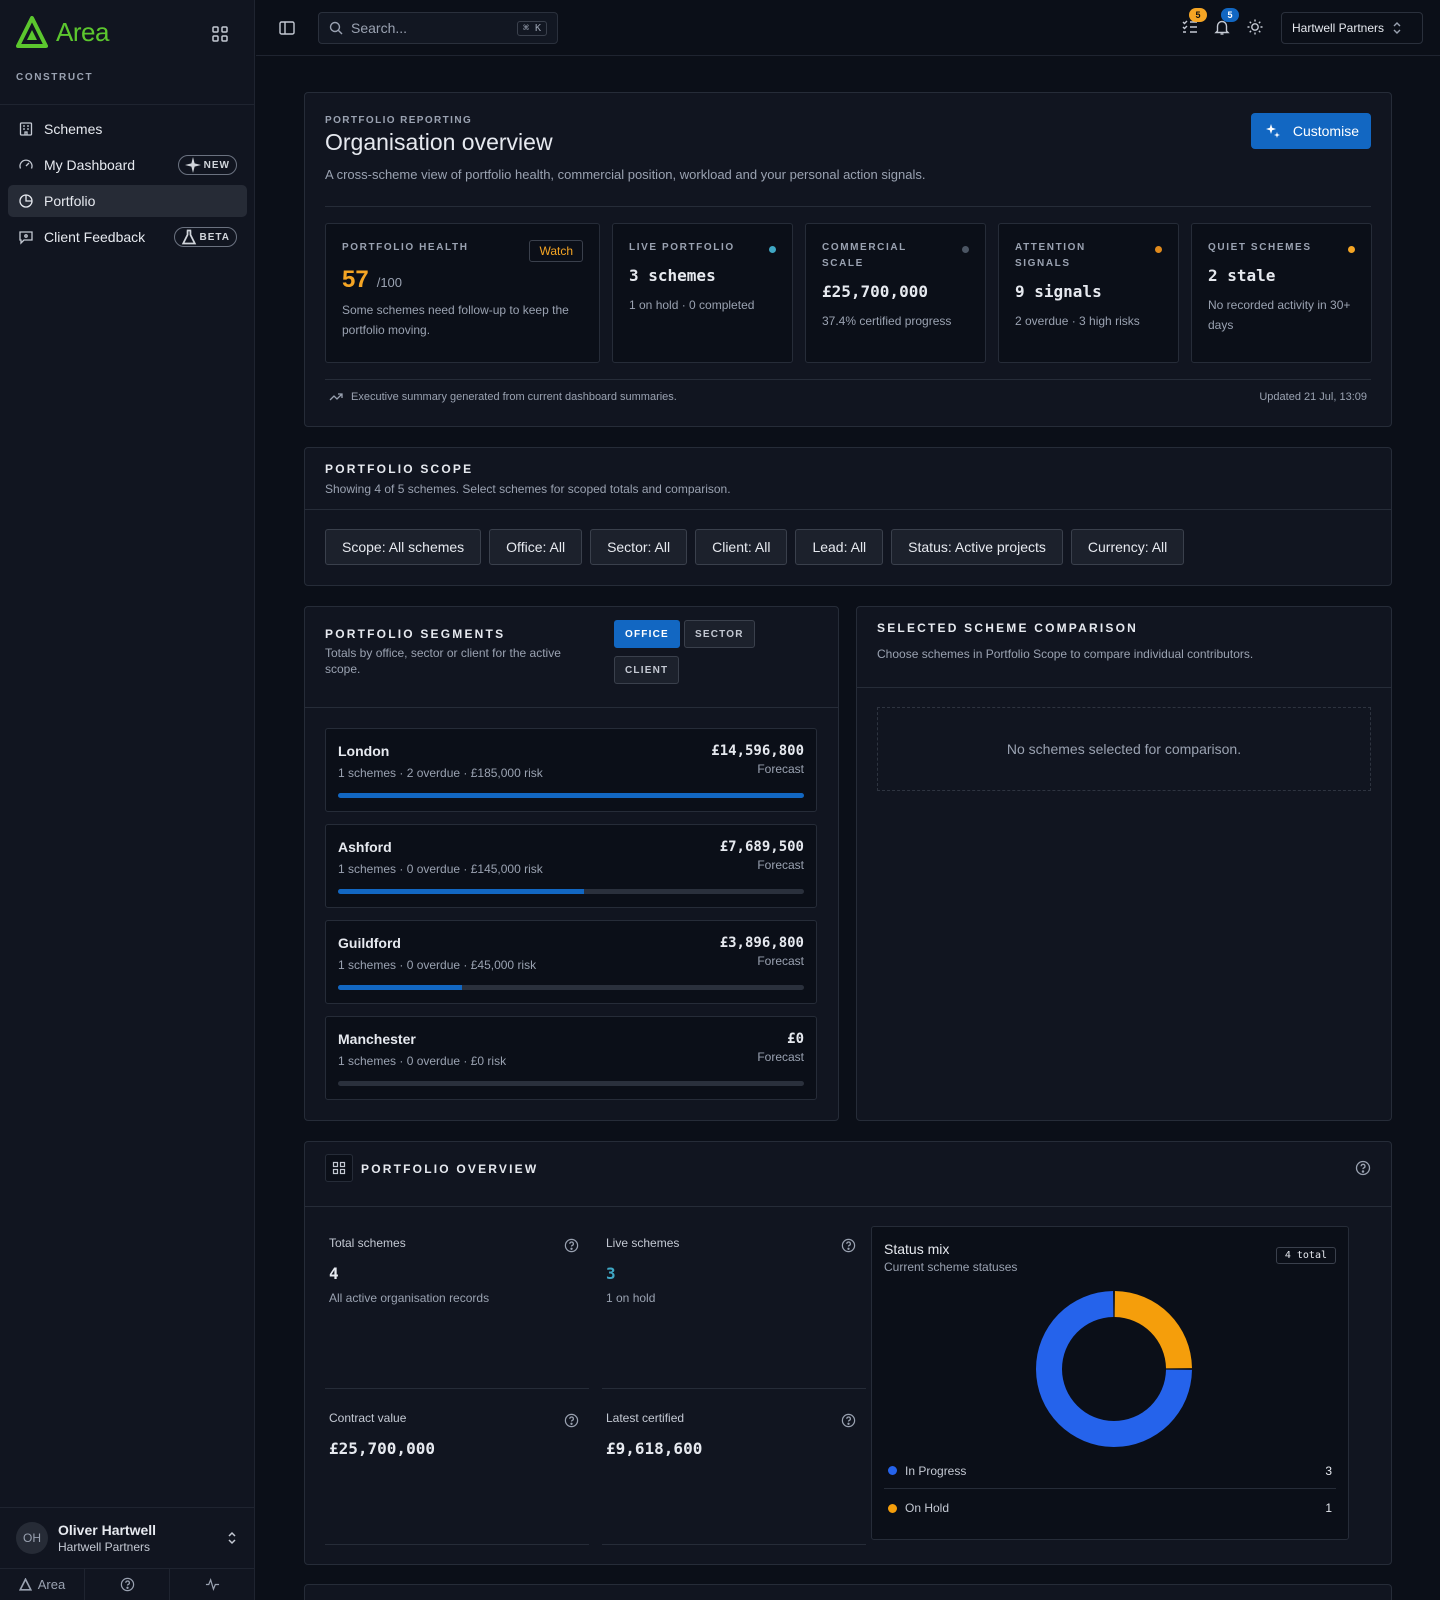 The image size is (1440, 1600). Describe the element at coordinates (127, 104) in the screenshot. I see `sidebar-divider` at that location.